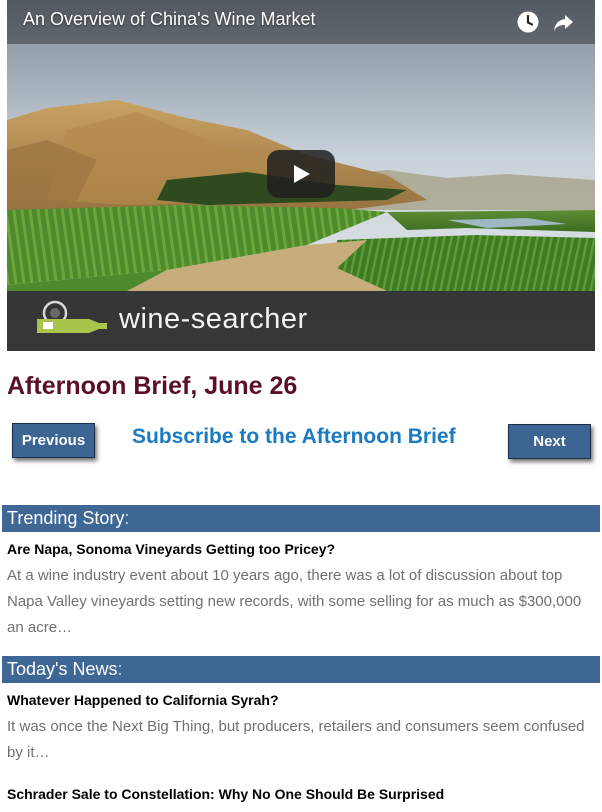 This screenshot has height=812, width=602. I want to click on news-section-header: Today's News:, so click(301, 669).